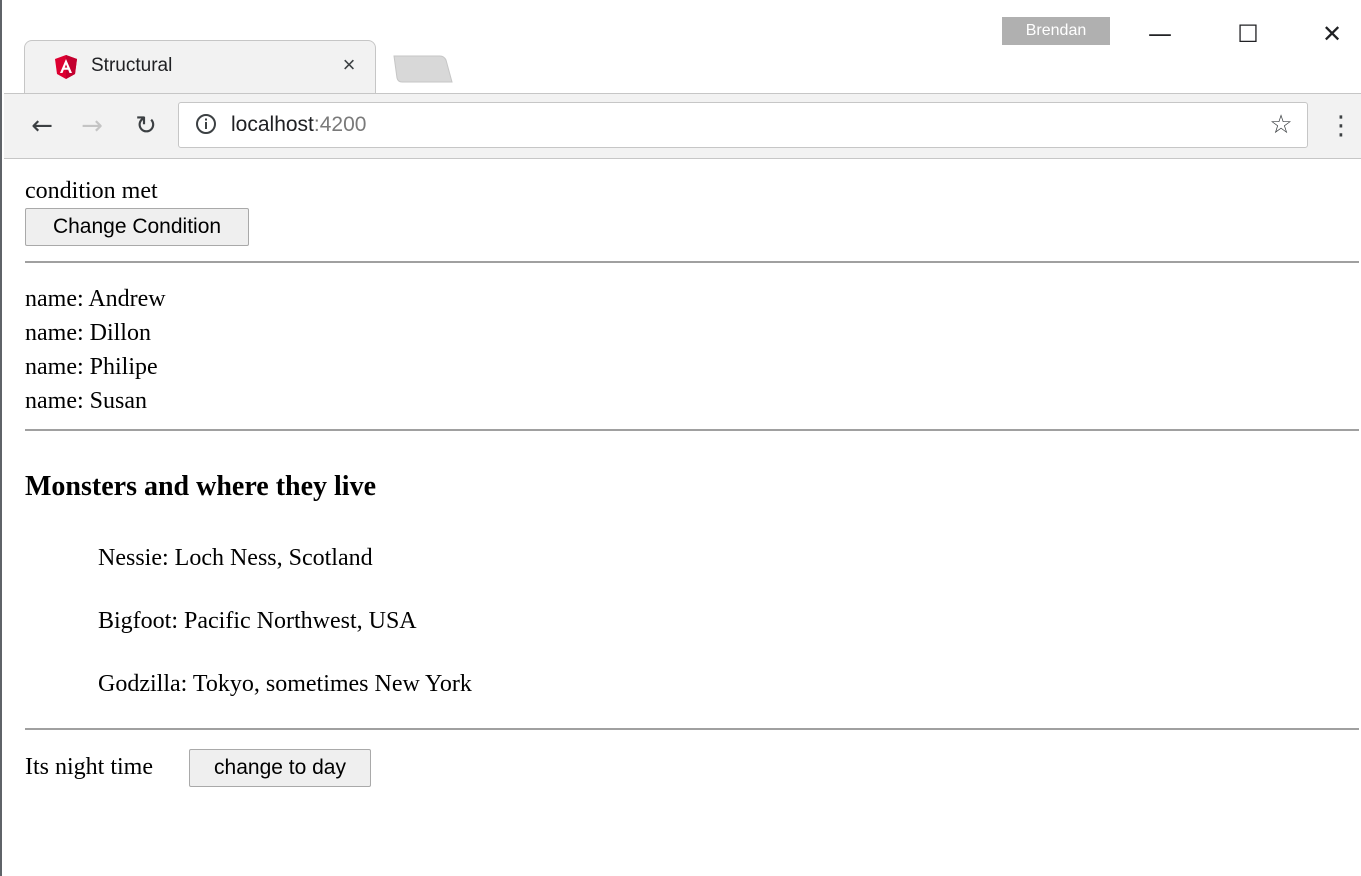 The width and height of the screenshot is (1361, 876). What do you see at coordinates (1056, 31) in the screenshot?
I see `profile-badge: Brendan` at bounding box center [1056, 31].